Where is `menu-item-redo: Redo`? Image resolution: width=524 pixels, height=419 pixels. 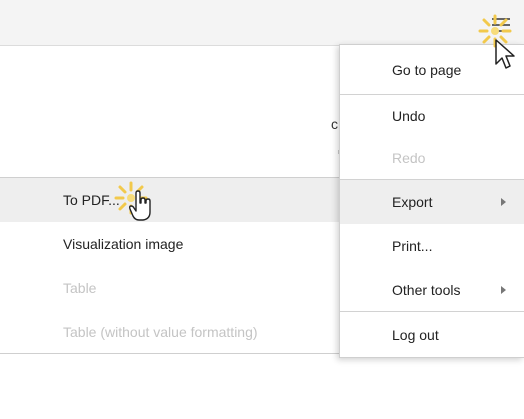
menu-item-redo: Redo is located at coordinates (432, 158).